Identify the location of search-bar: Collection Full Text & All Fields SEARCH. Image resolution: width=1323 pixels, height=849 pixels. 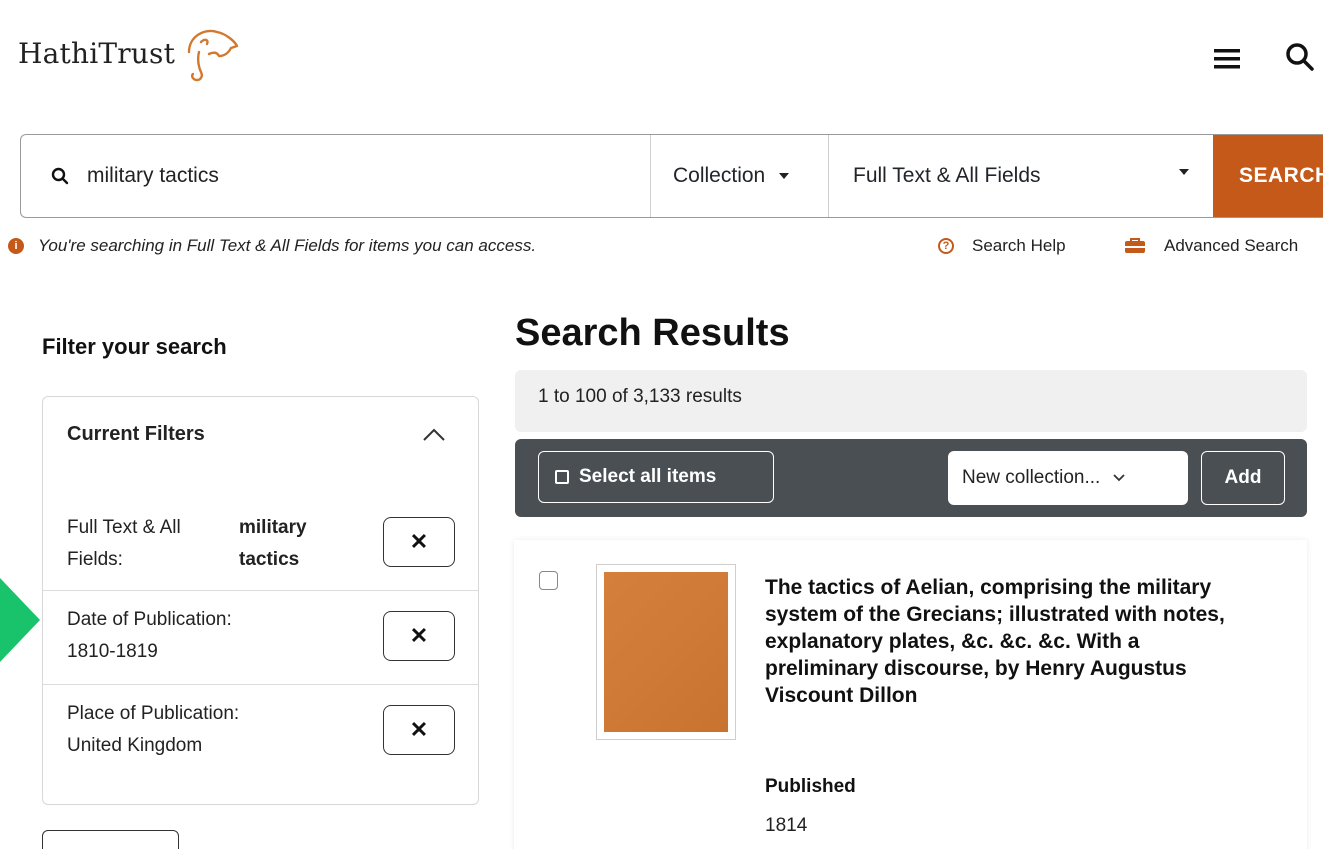
(671, 176).